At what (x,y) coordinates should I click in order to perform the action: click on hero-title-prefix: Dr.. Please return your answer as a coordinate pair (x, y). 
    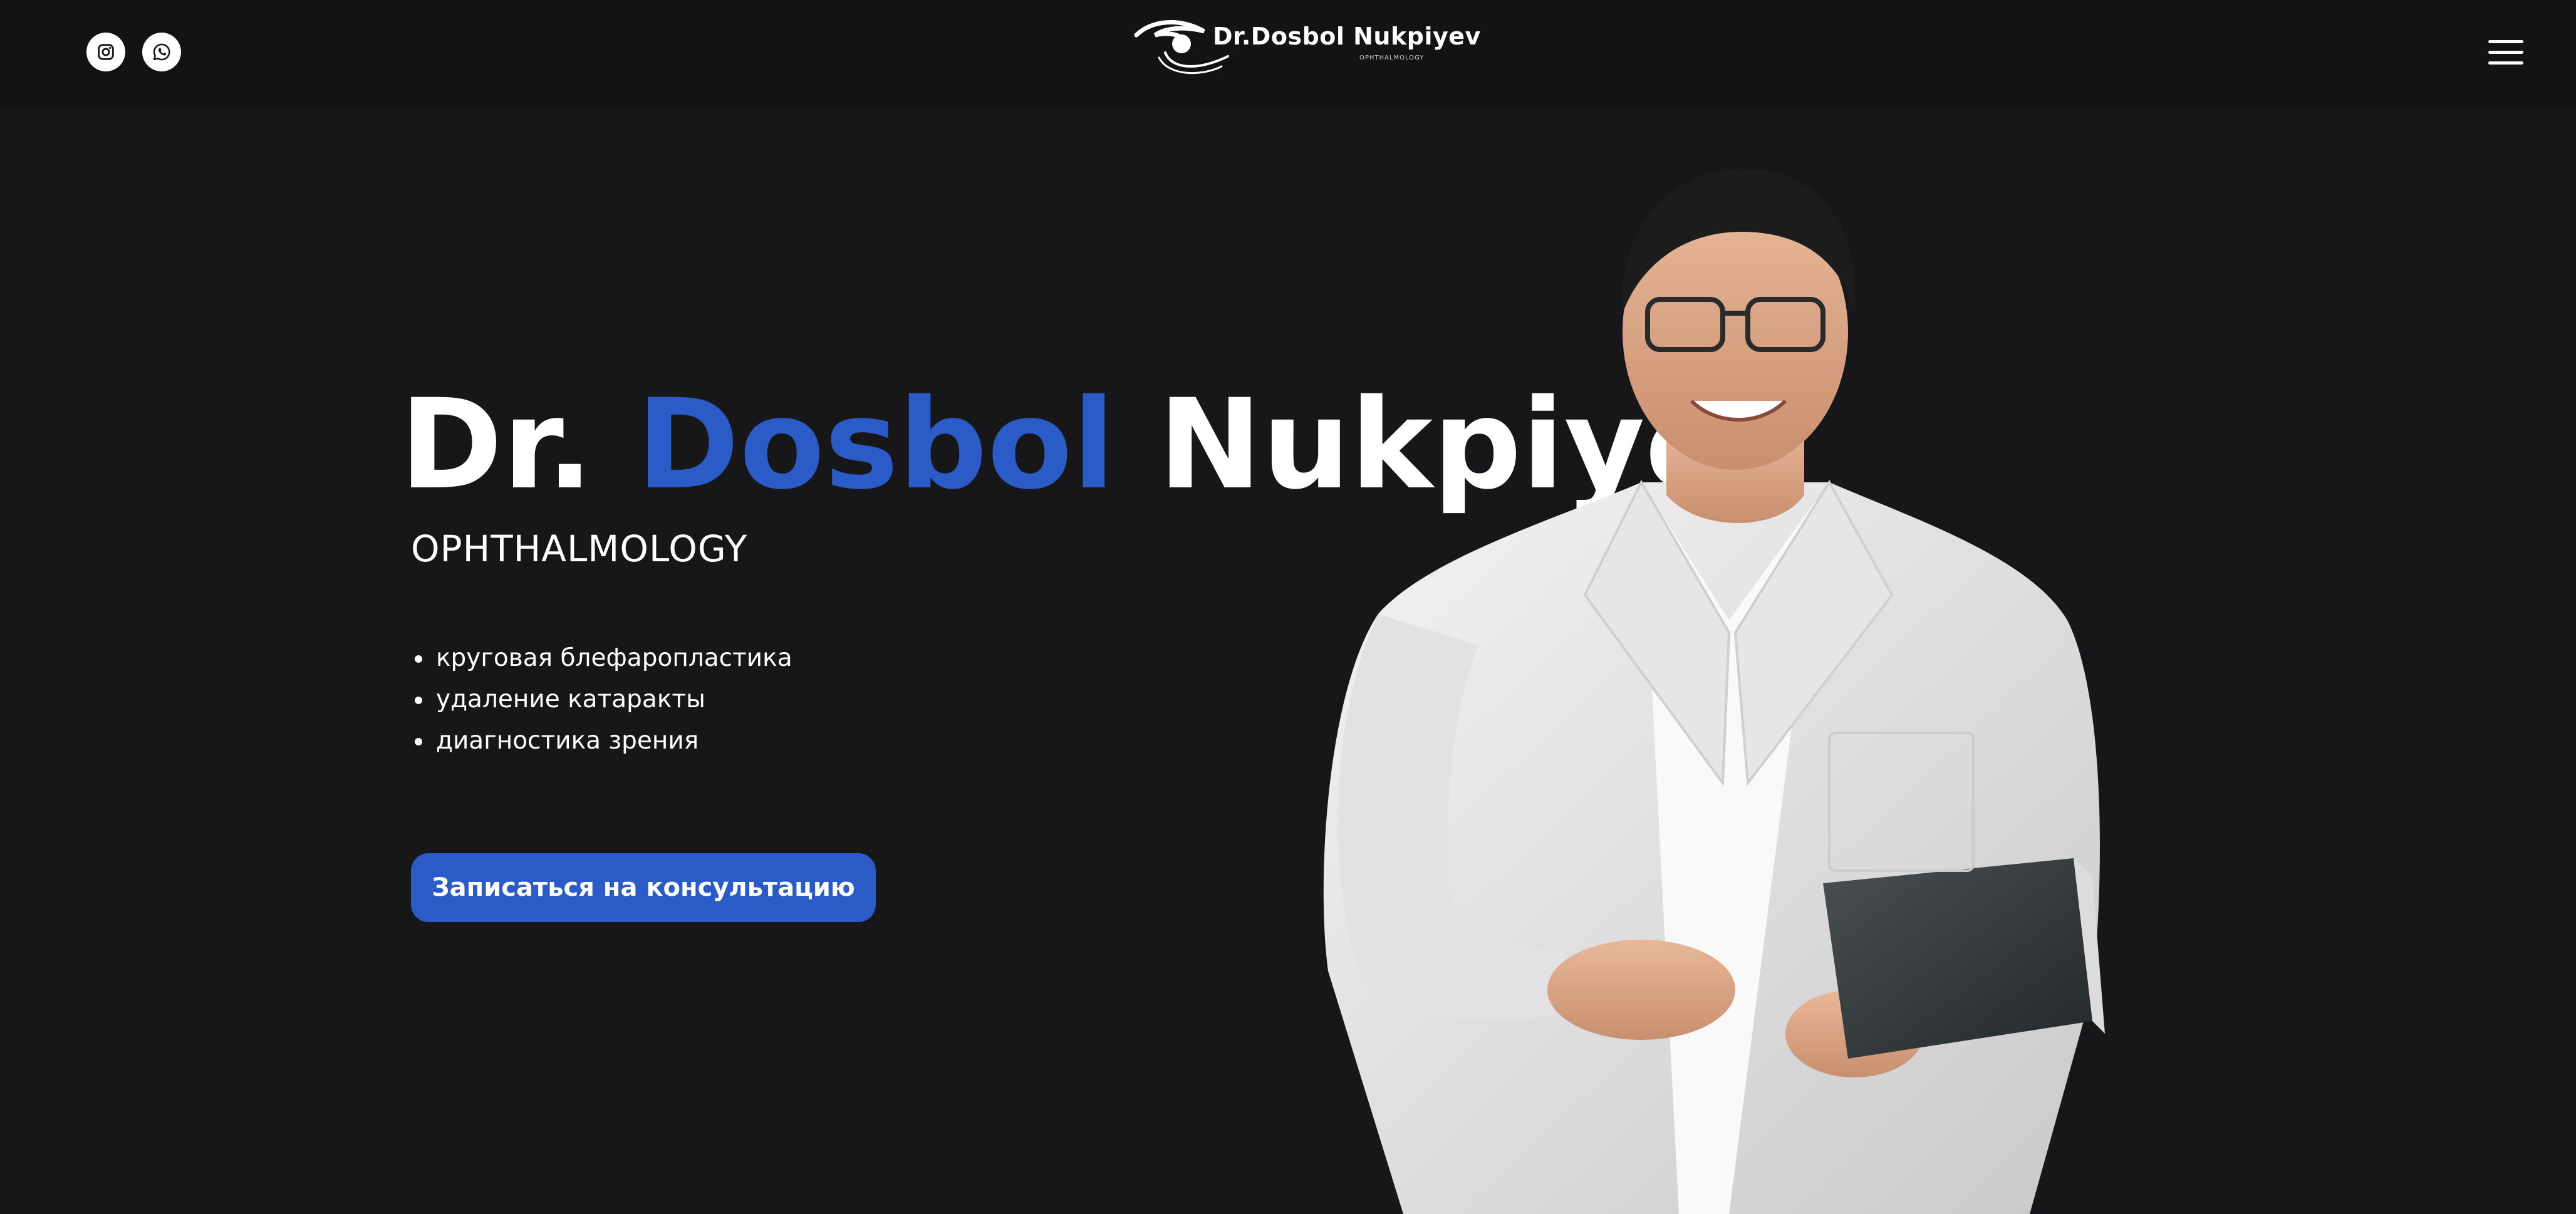
    Looking at the image, I should click on (496, 445).